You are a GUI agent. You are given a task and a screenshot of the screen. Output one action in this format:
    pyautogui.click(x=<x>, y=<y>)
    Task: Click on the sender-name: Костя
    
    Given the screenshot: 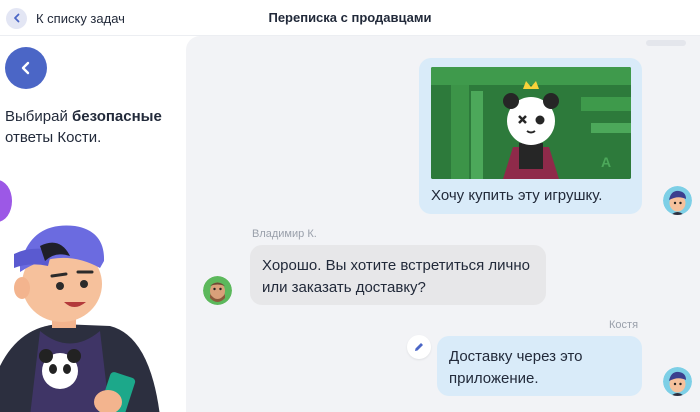 What is the action you would take?
    pyautogui.click(x=624, y=325)
    